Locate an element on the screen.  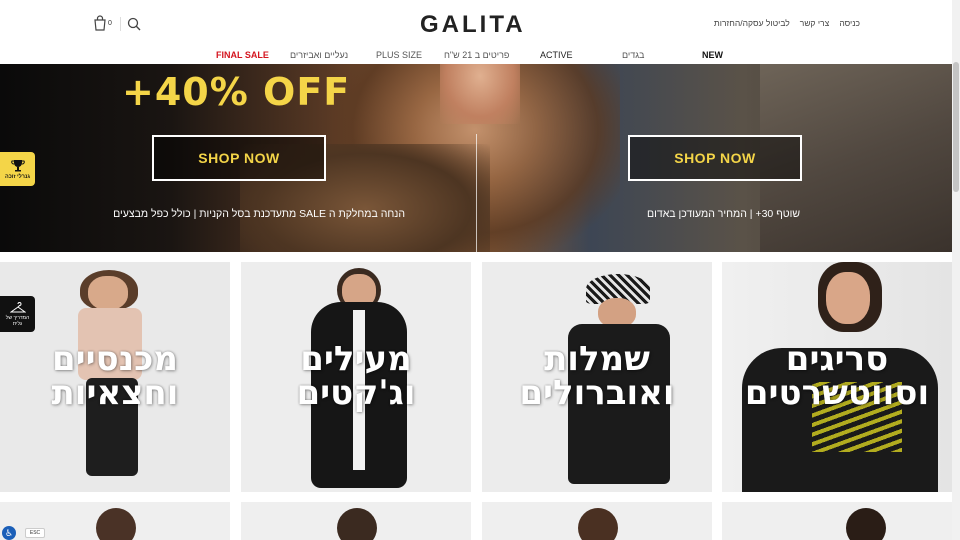
trophy-icon is located at coordinates (17, 165).